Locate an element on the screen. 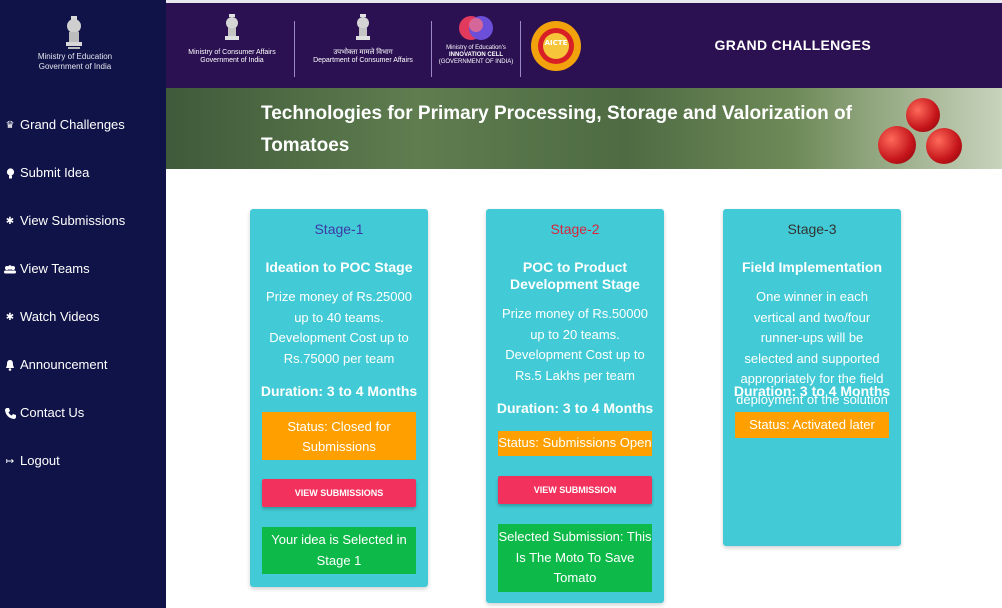  sidebar-item-view-teams: View Teams is located at coordinates (83, 285).